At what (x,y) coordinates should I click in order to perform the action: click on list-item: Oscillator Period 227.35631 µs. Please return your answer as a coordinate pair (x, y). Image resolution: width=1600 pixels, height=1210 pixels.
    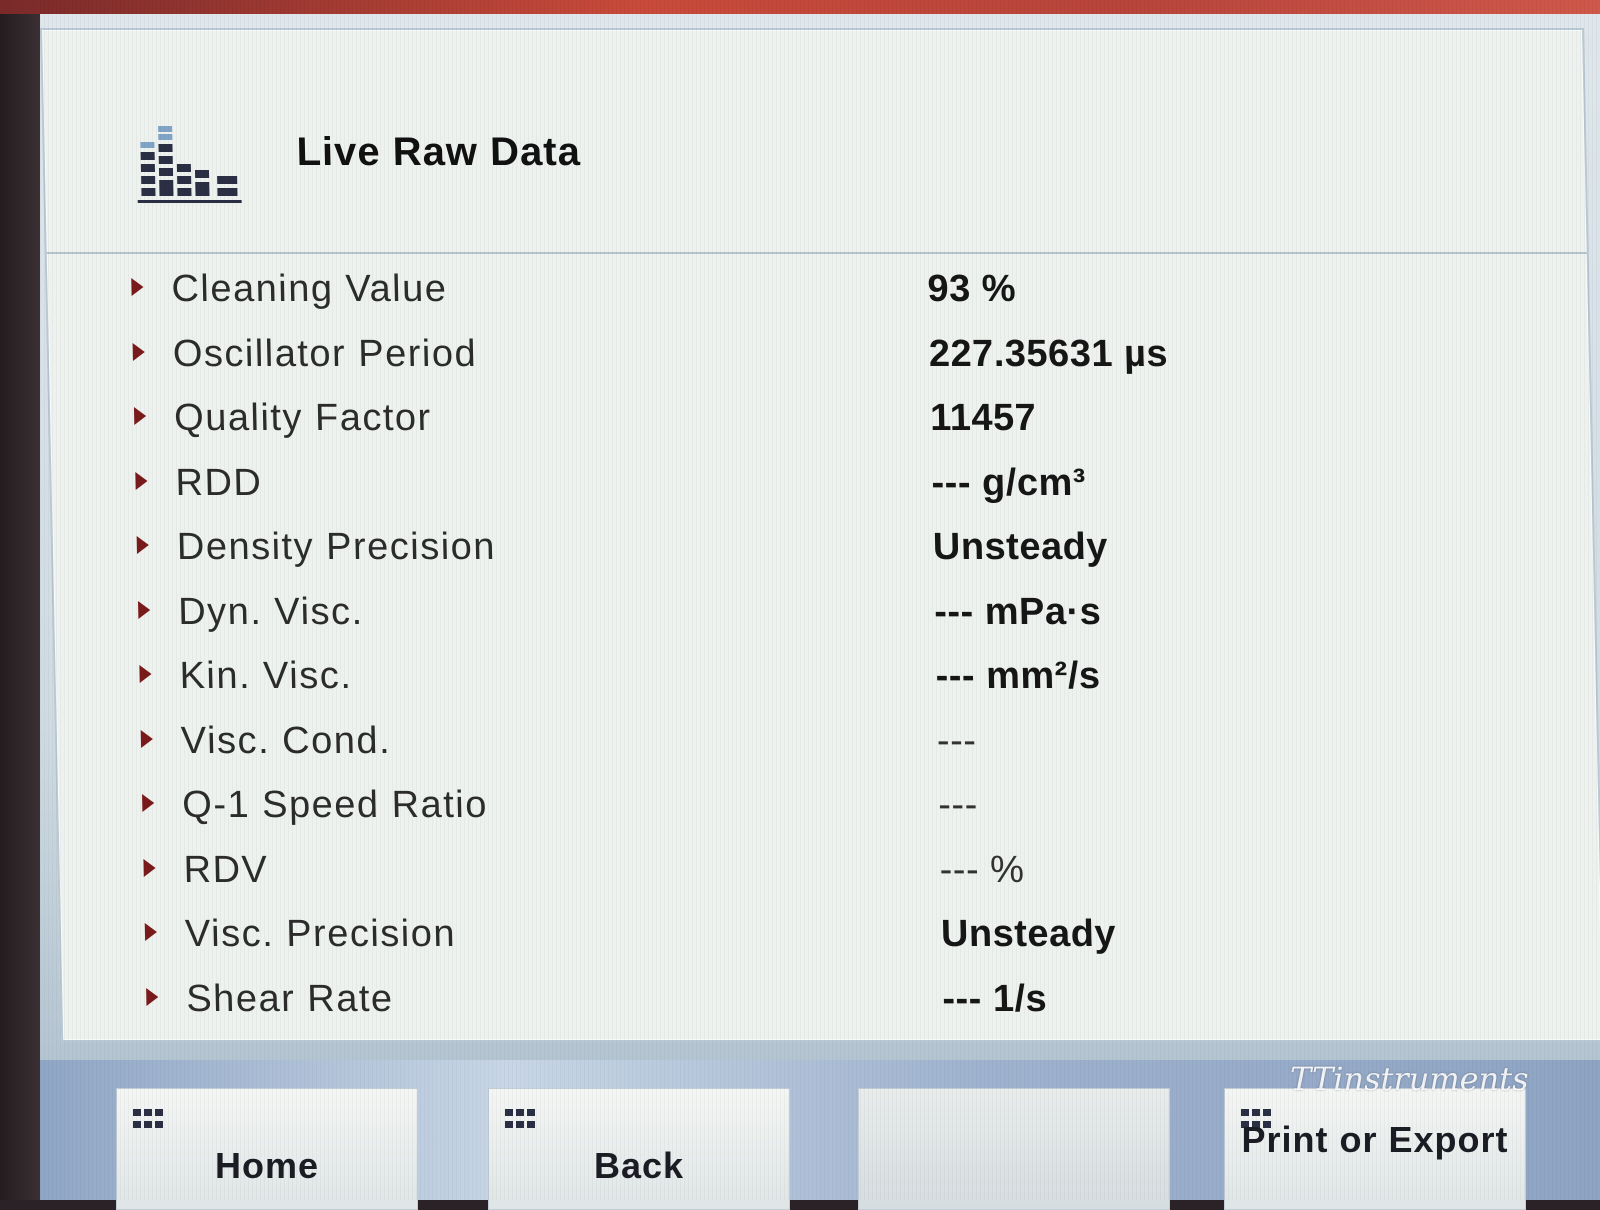
    Looking at the image, I should click on (818, 355).